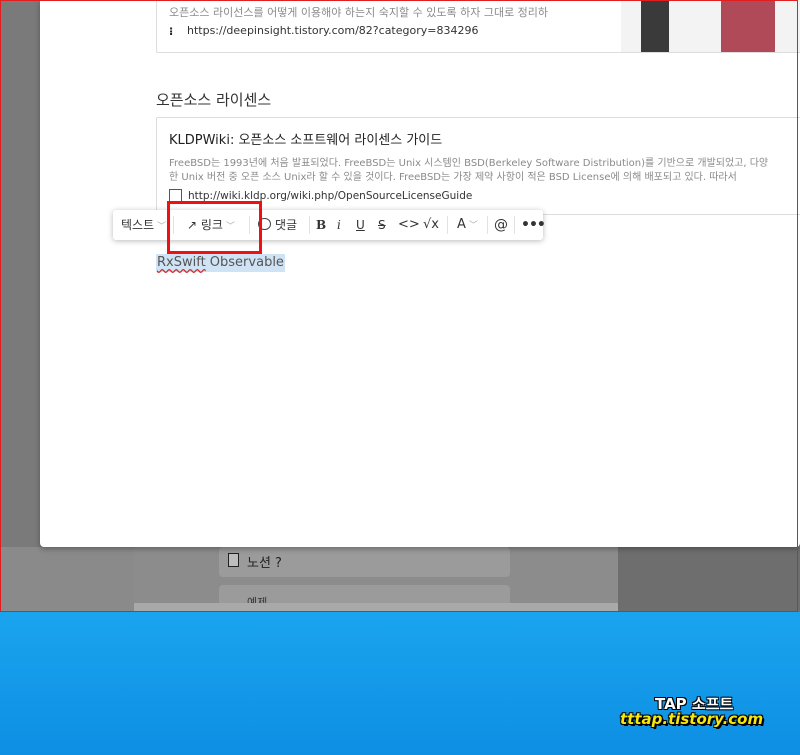 Image resolution: width=800 pixels, height=755 pixels. I want to click on text-color-dropdown: A ﹀, so click(467, 225).